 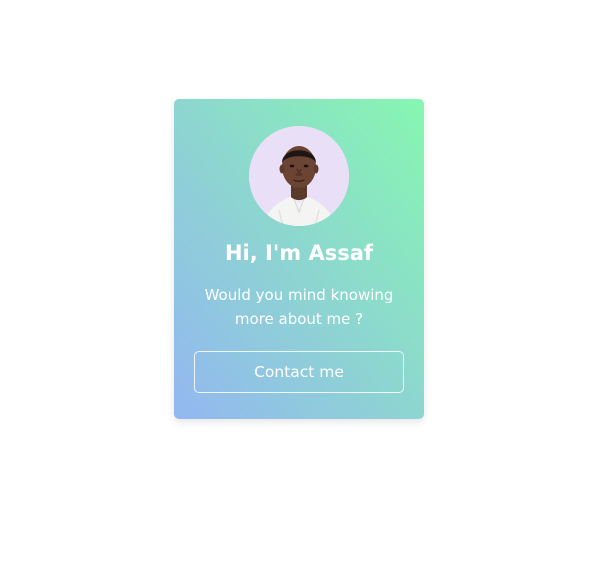 What do you see at coordinates (299, 253) in the screenshot?
I see `greeting-heading: Hi, I'm Assaf` at bounding box center [299, 253].